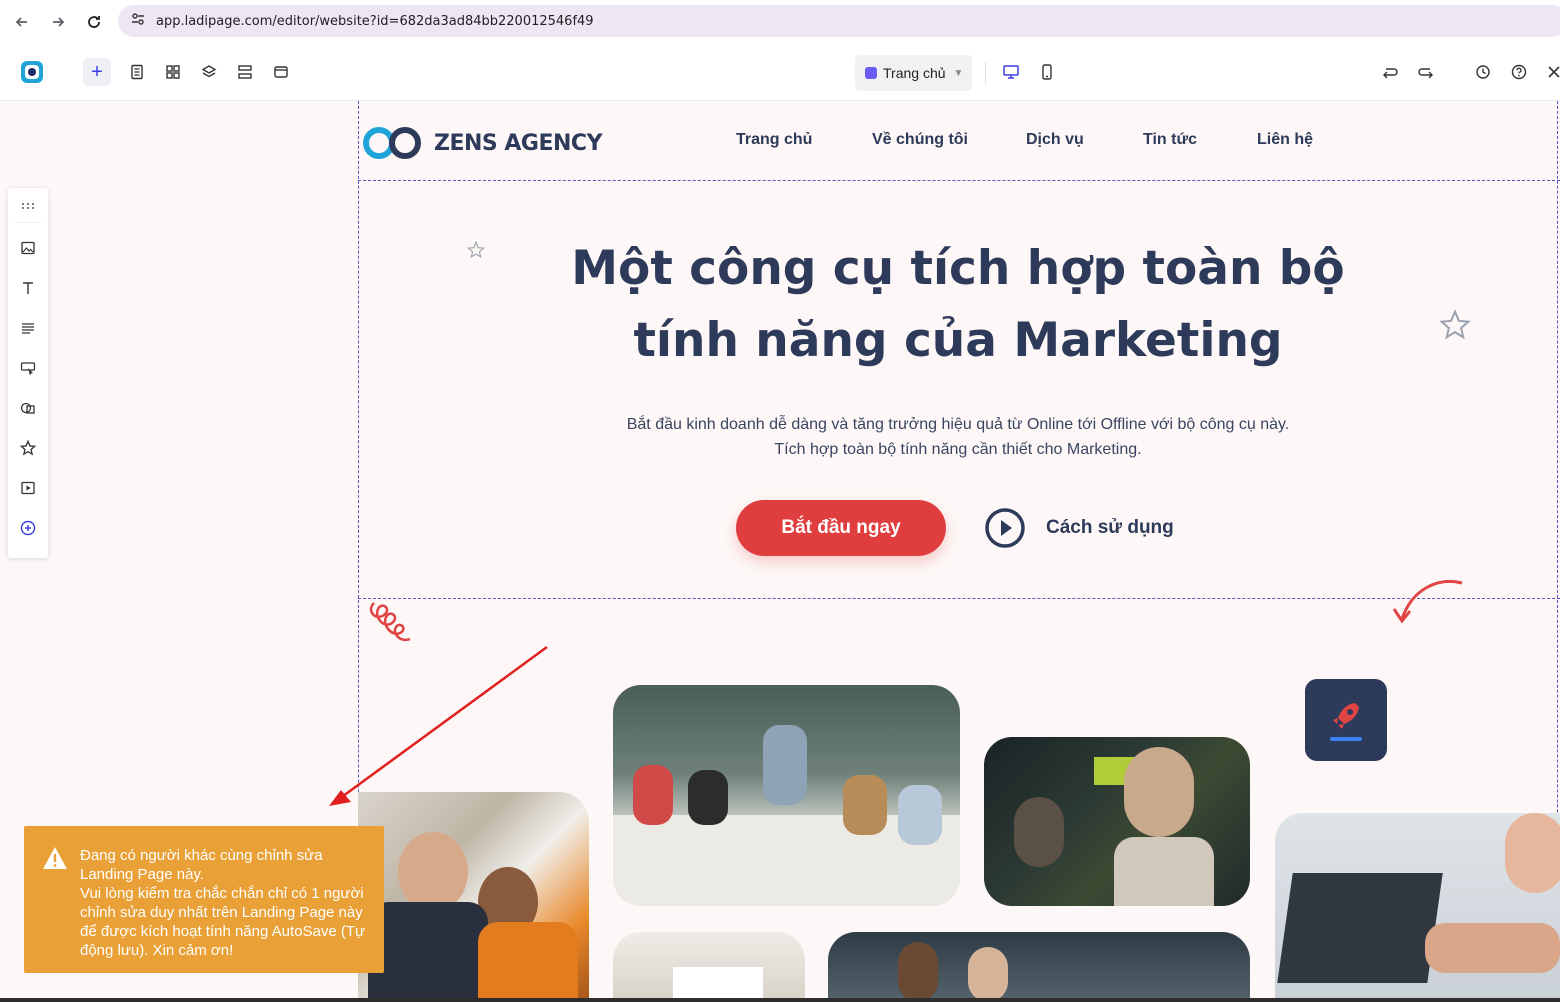 The image size is (1560, 1002). Describe the element at coordinates (28, 488) in the screenshot. I see `video-icon` at that location.